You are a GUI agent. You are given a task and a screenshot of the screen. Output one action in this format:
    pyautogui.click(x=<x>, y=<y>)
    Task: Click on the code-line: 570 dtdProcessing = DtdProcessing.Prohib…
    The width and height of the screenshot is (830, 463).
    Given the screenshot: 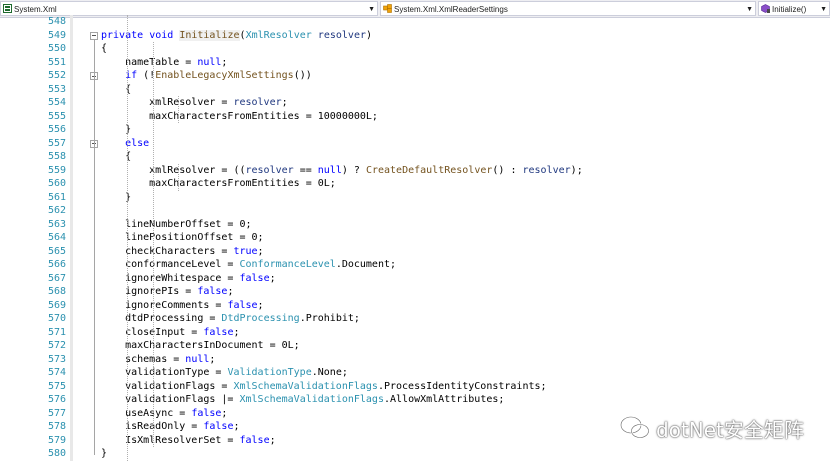 What is the action you would take?
    pyautogui.click(x=415, y=319)
    